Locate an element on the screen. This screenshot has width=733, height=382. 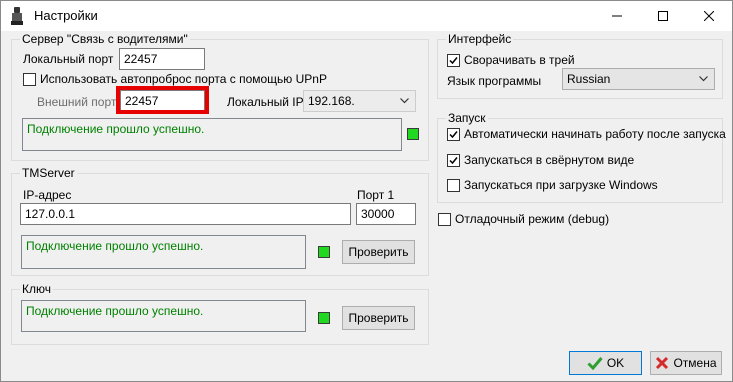
key-status-box: Подключение прошло успешно. is located at coordinates (163, 316).